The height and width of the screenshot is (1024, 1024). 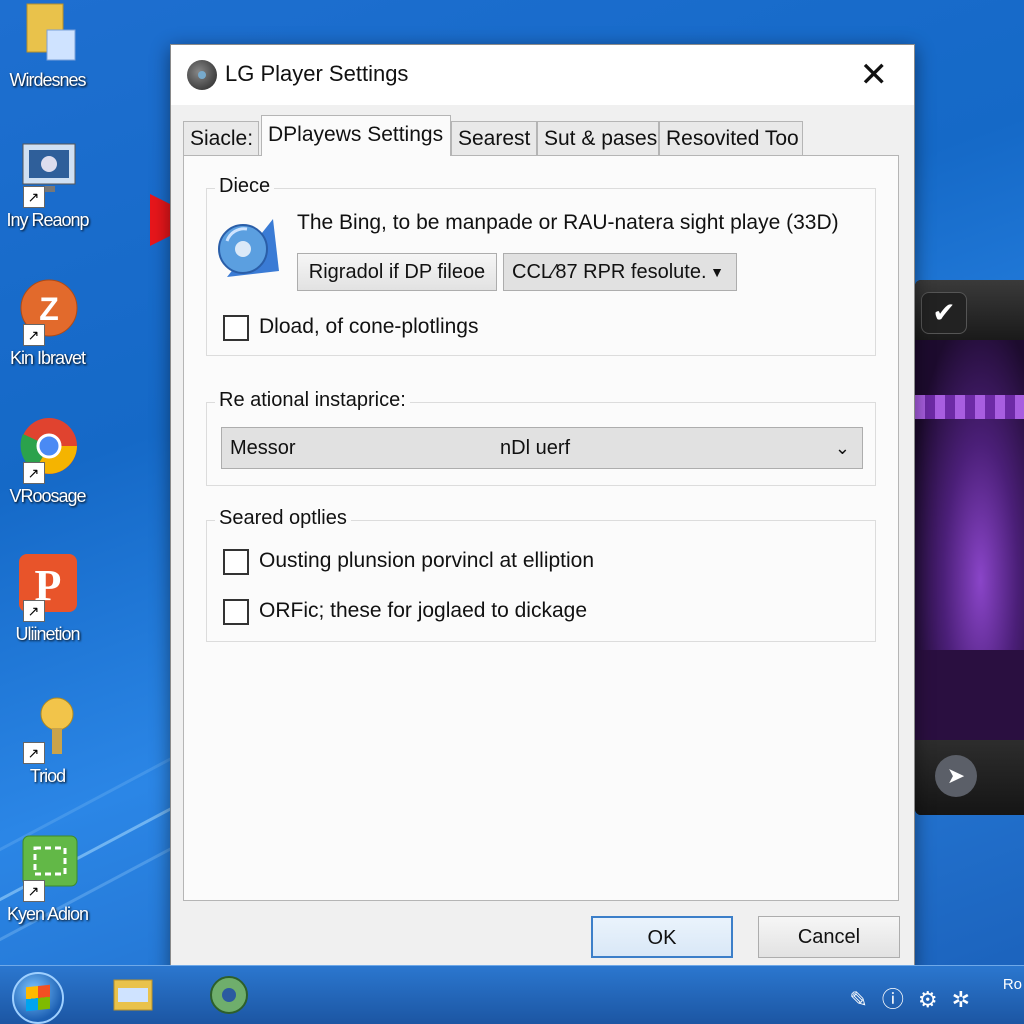 What do you see at coordinates (47, 220) in the screenshot?
I see `desktop-icon-label: Iny Reaonp` at bounding box center [47, 220].